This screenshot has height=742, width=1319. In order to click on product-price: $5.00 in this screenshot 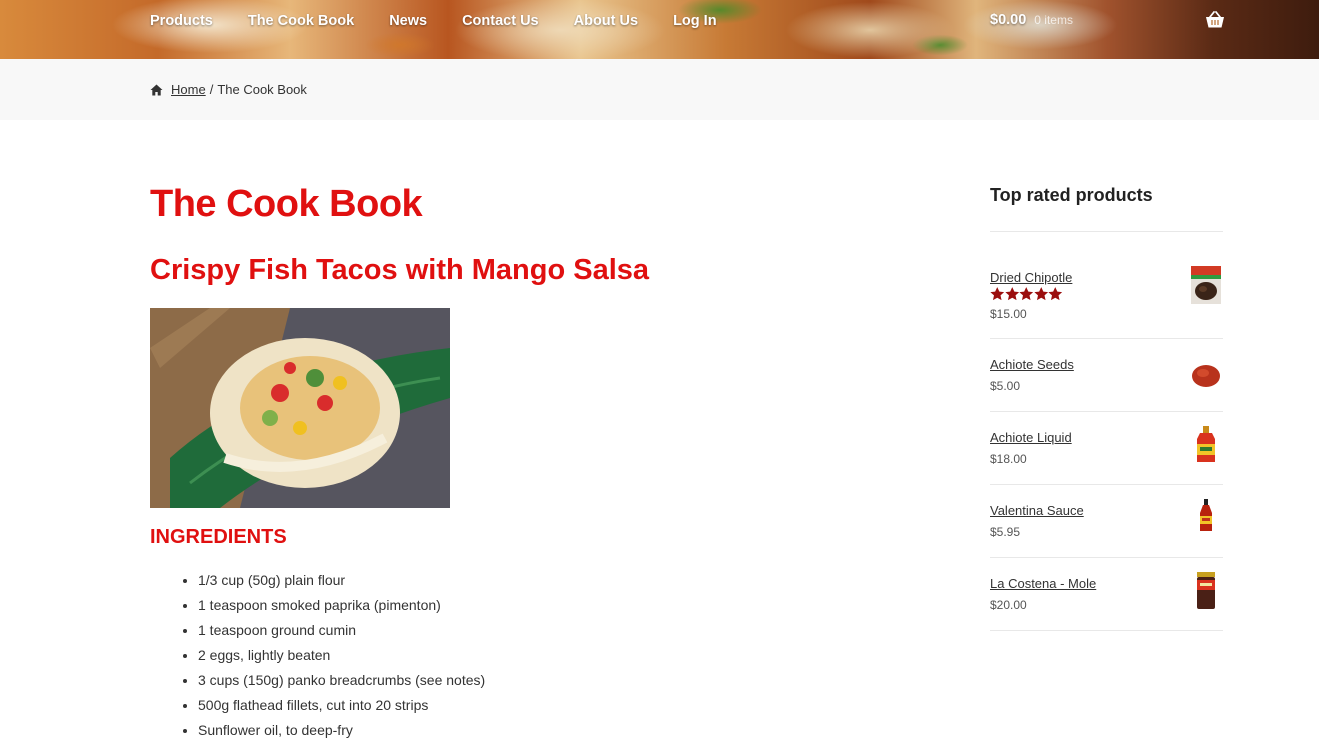, I will do `click(1005, 386)`.